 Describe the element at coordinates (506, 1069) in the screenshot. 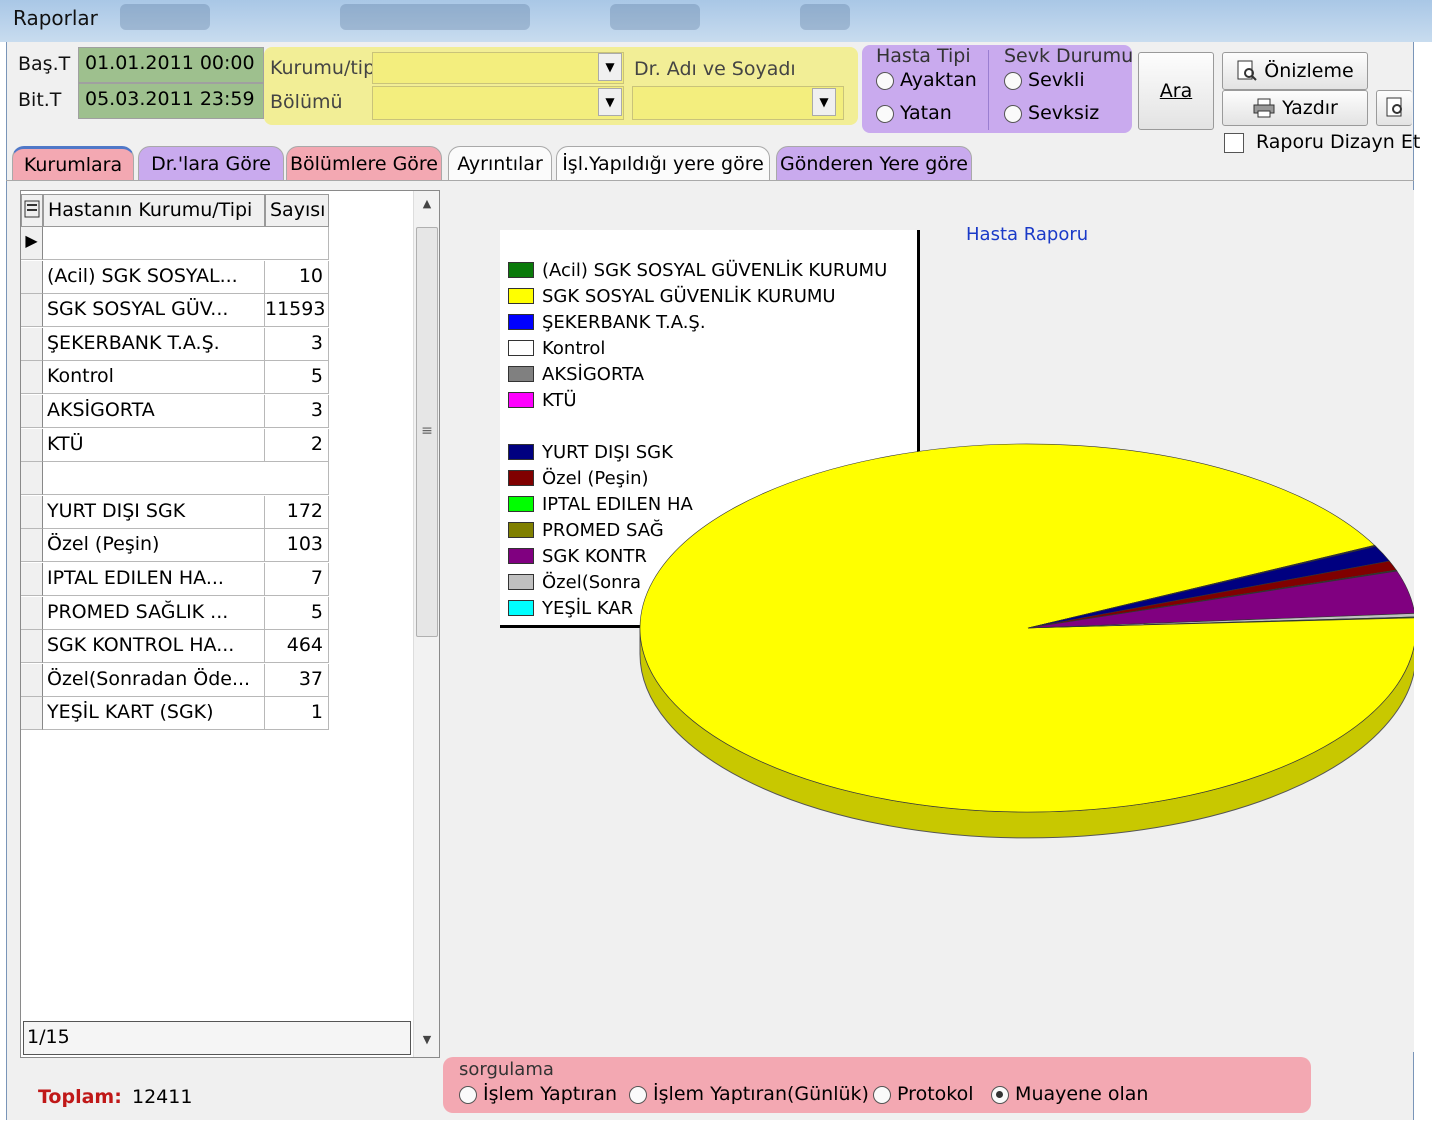

I see `query-title: sorgulama` at that location.